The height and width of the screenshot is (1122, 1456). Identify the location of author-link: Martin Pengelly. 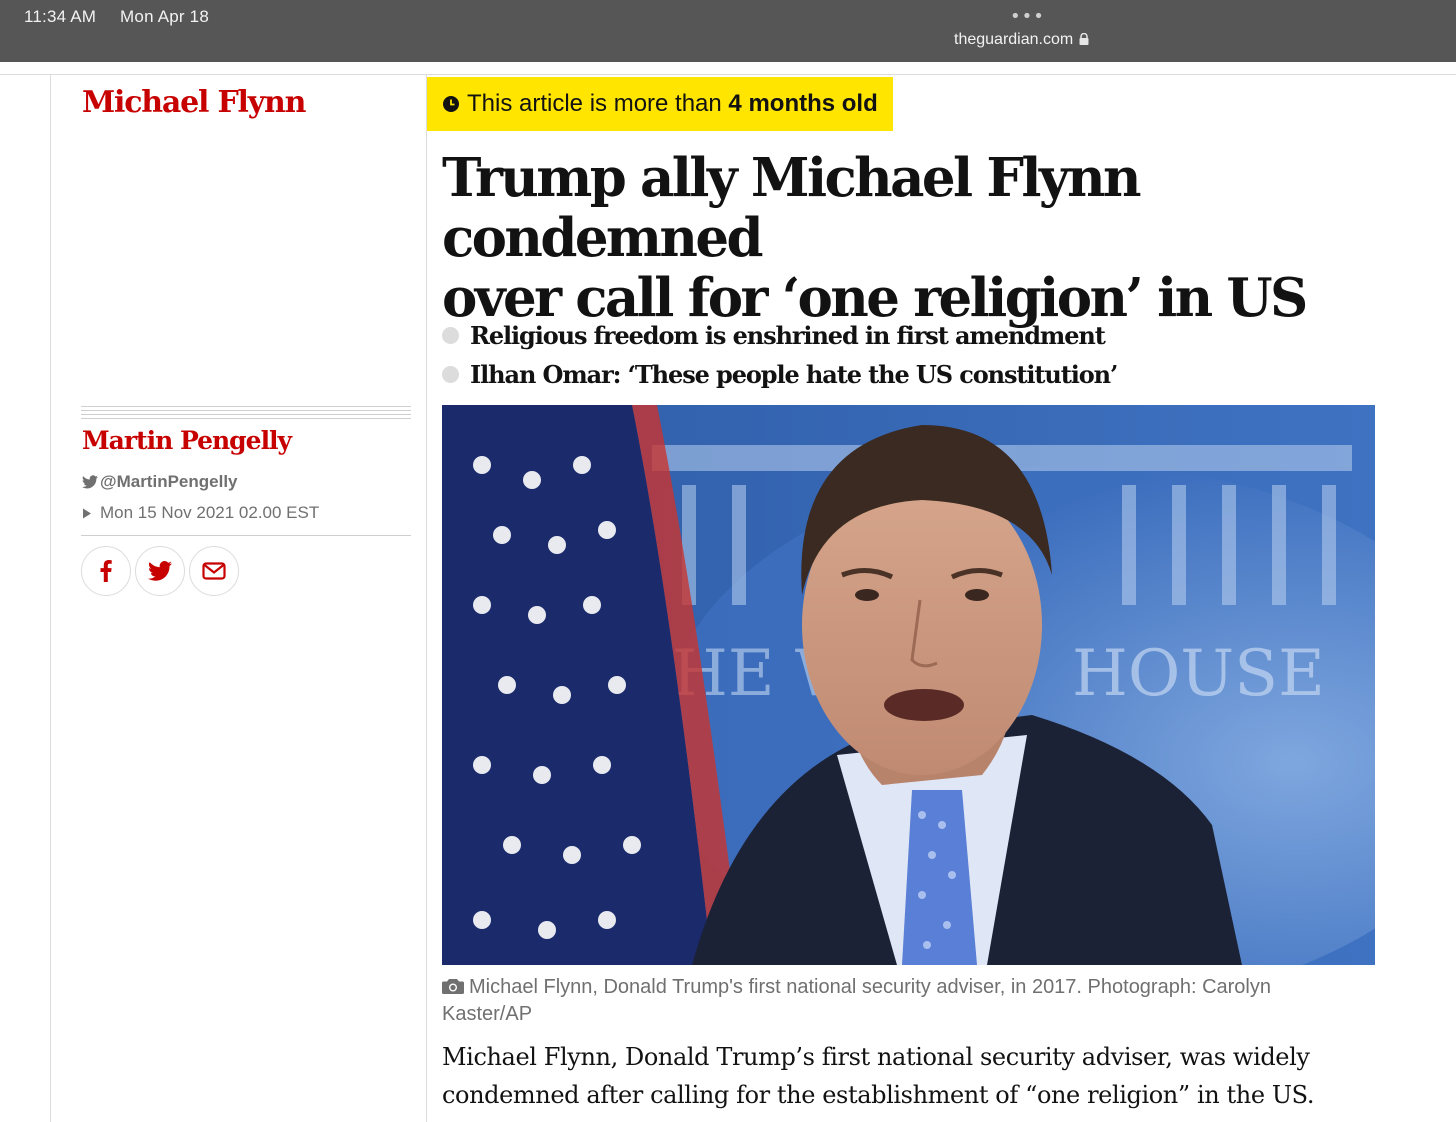
(187, 440).